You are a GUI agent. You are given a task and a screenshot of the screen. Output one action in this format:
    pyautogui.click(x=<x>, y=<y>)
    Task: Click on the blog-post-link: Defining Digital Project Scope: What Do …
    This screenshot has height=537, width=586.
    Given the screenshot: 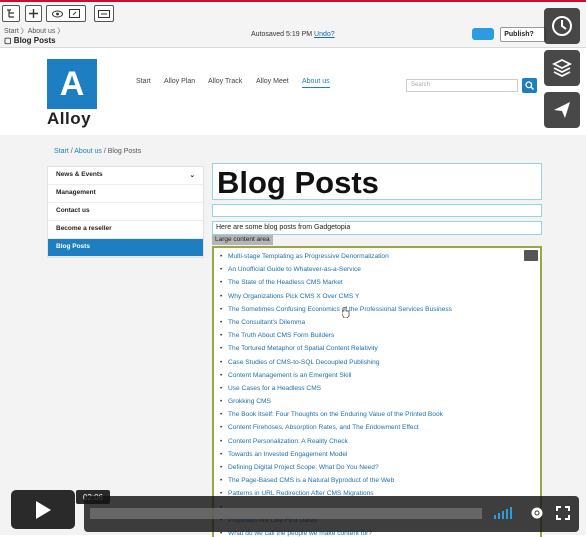 What is the action you would take?
    pyautogui.click(x=380, y=467)
    